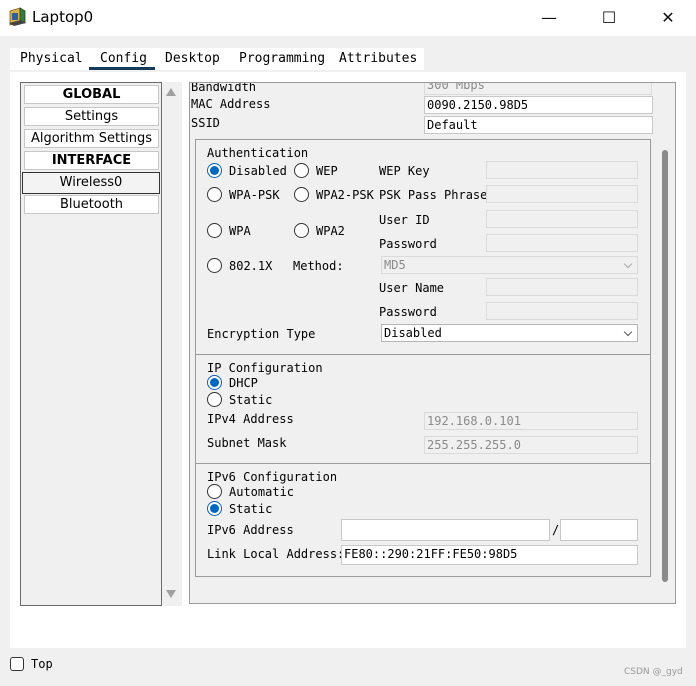 The height and width of the screenshot is (686, 696). What do you see at coordinates (413, 333) in the screenshot?
I see `encryption-type-value: Disabled` at bounding box center [413, 333].